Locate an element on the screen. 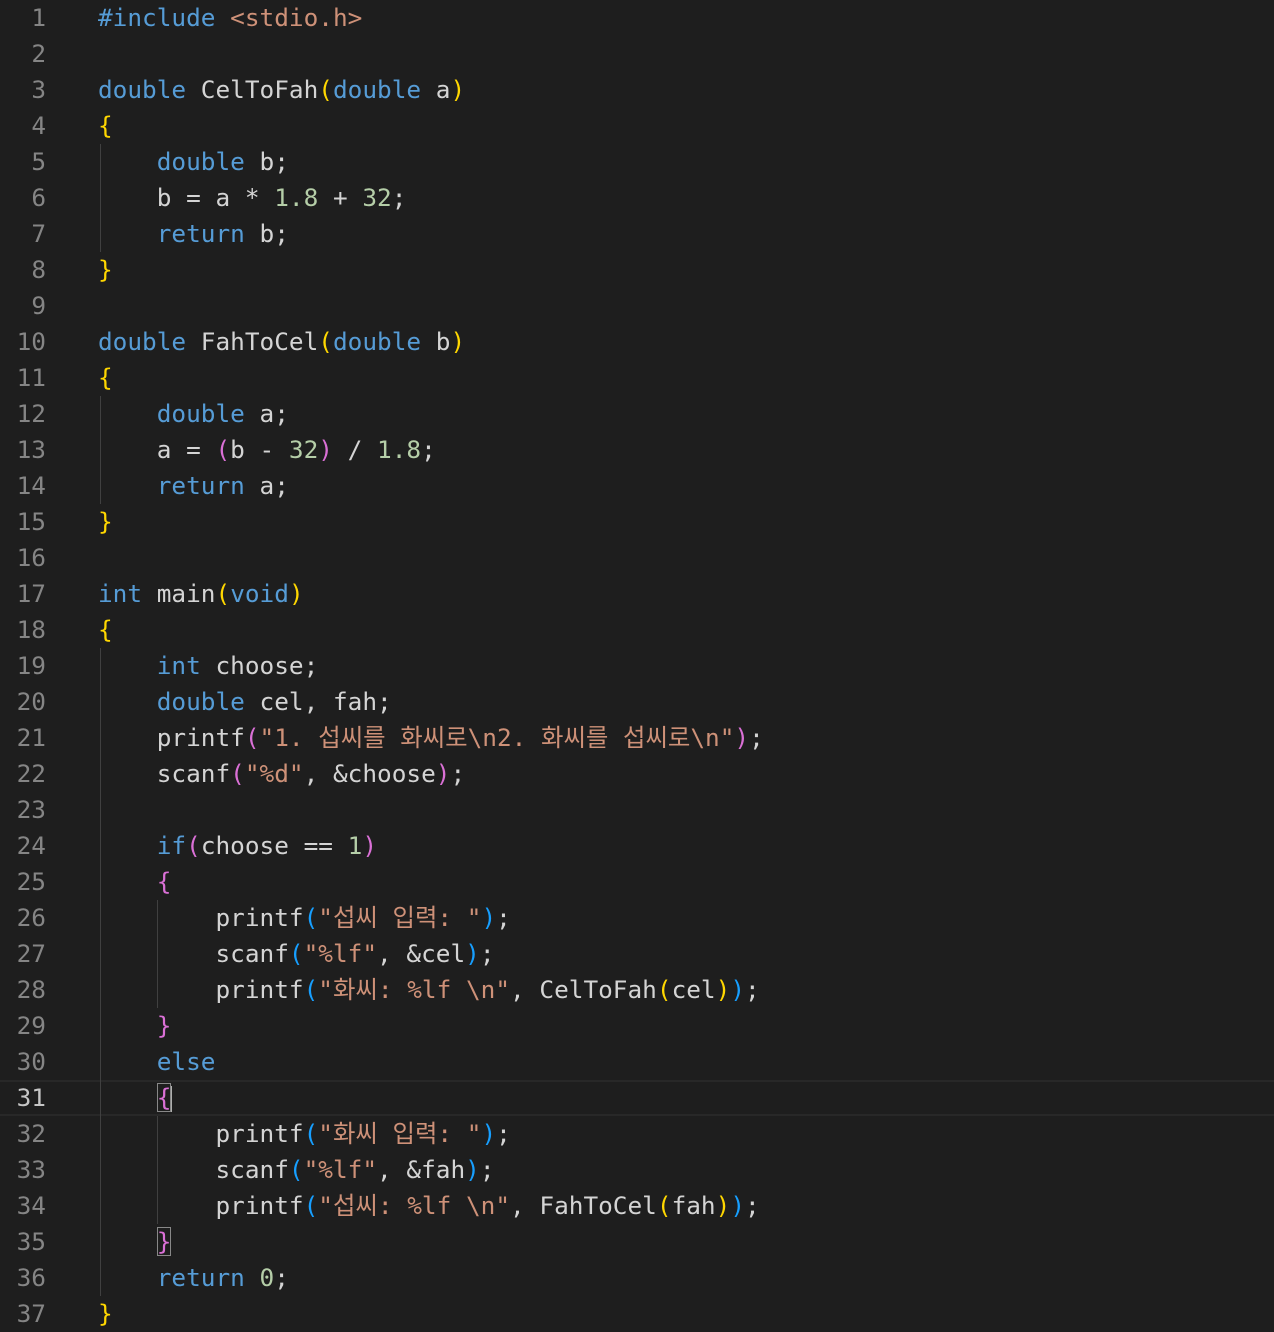 The image size is (1274, 1332). line-number: 28 is located at coordinates (31, 989).